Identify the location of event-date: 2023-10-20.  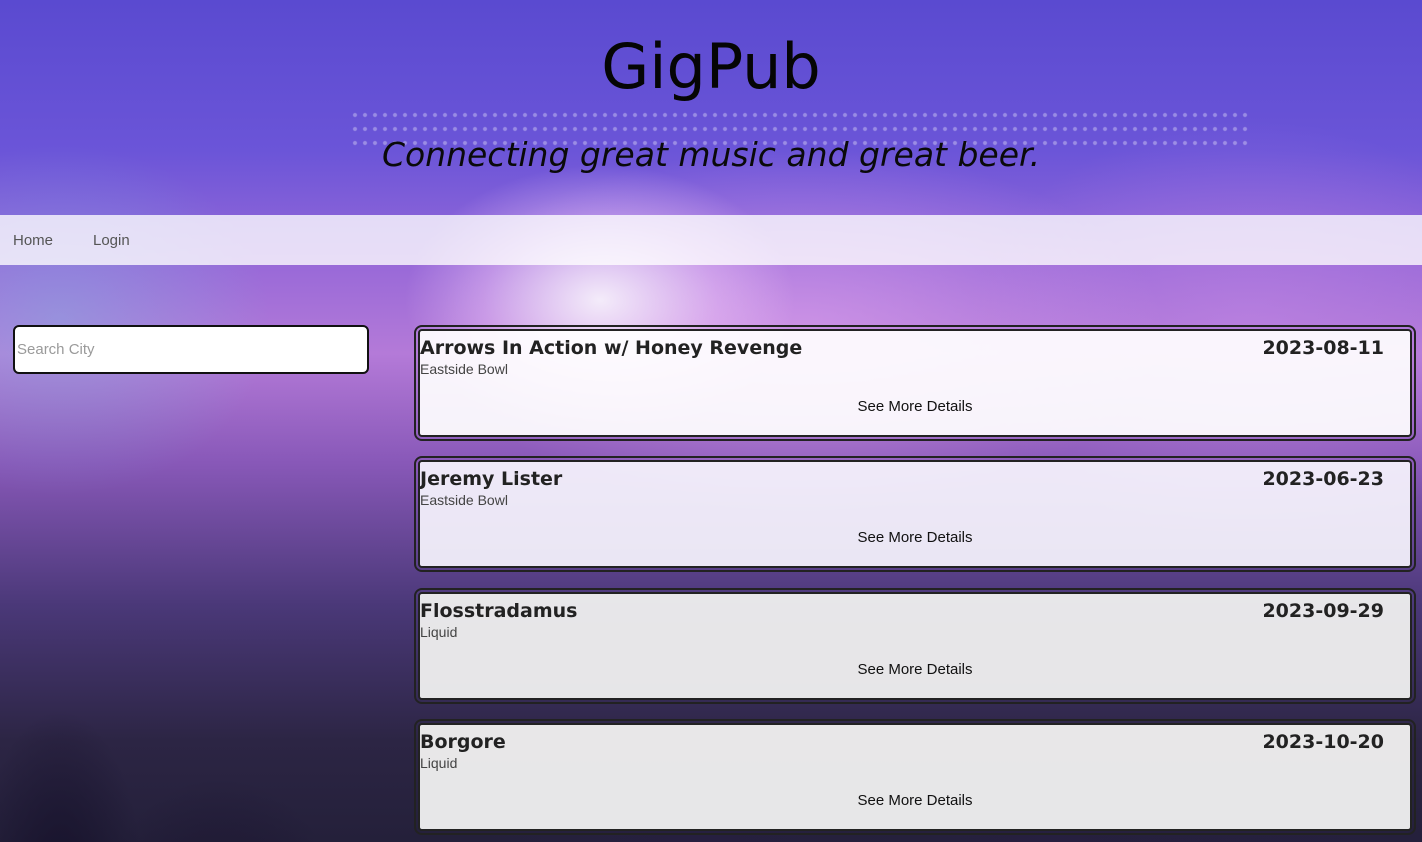
(1323, 742).